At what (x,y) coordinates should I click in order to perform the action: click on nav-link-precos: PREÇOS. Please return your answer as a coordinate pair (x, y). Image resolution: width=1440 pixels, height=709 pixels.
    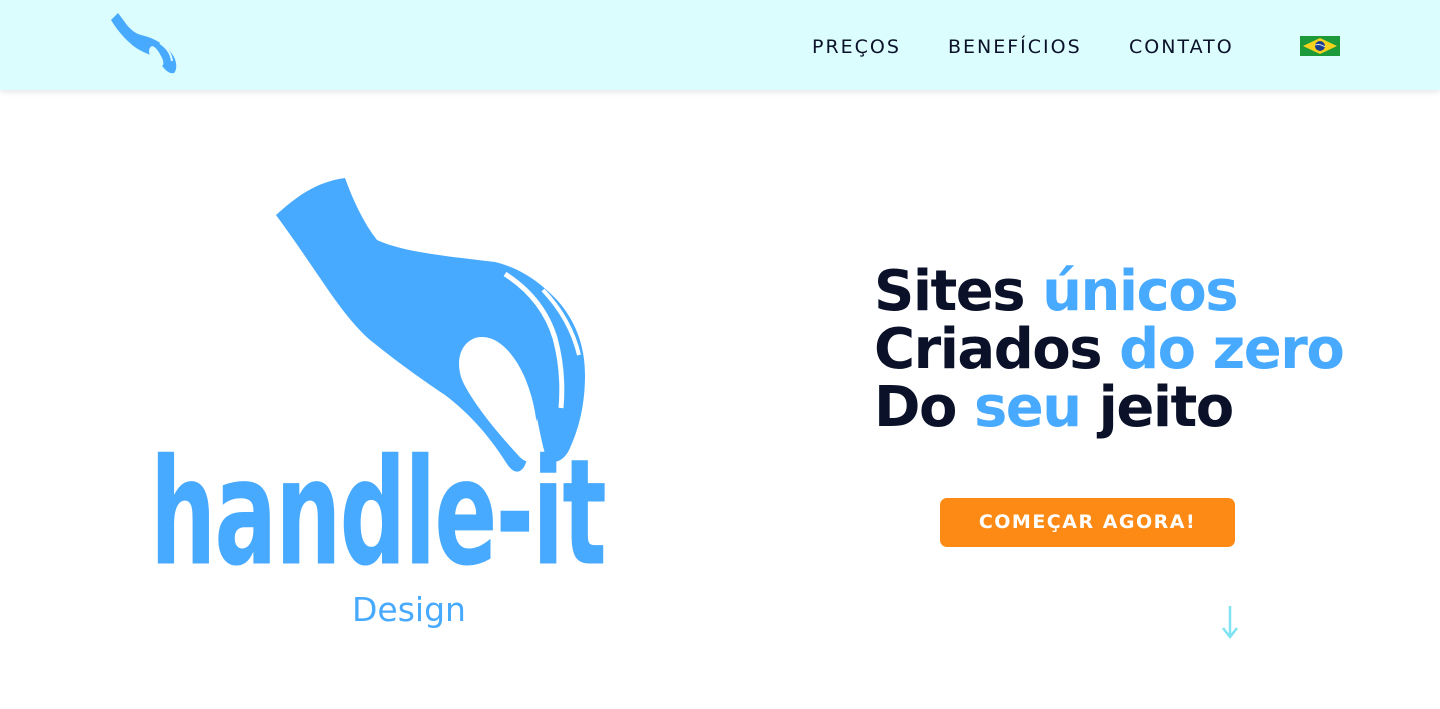
    Looking at the image, I should click on (856, 47).